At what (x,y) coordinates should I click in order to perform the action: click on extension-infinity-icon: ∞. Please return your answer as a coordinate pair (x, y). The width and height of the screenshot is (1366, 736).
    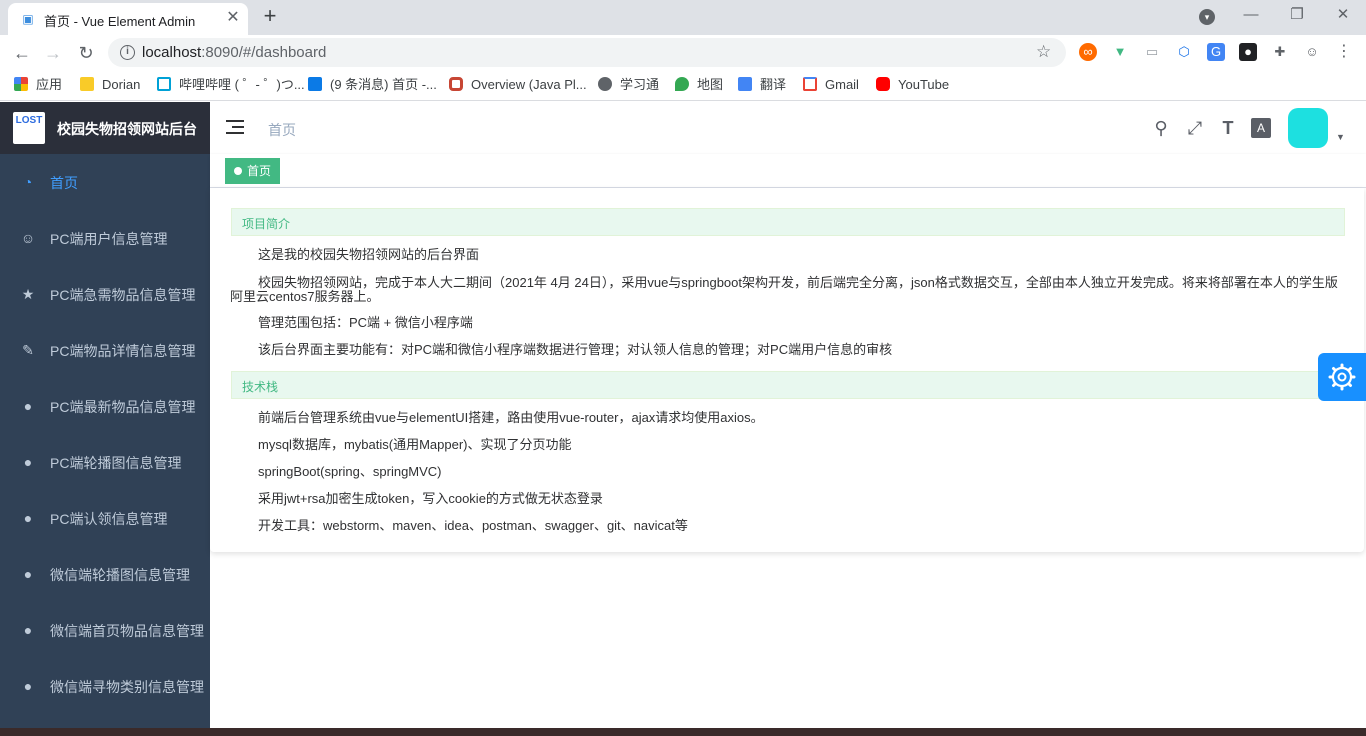
    Looking at the image, I should click on (1088, 52).